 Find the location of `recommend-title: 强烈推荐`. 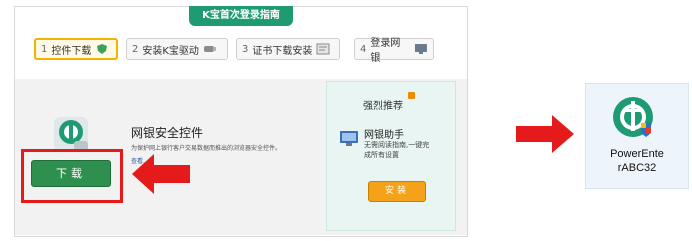

recommend-title: 强烈推荐 is located at coordinates (383, 106).